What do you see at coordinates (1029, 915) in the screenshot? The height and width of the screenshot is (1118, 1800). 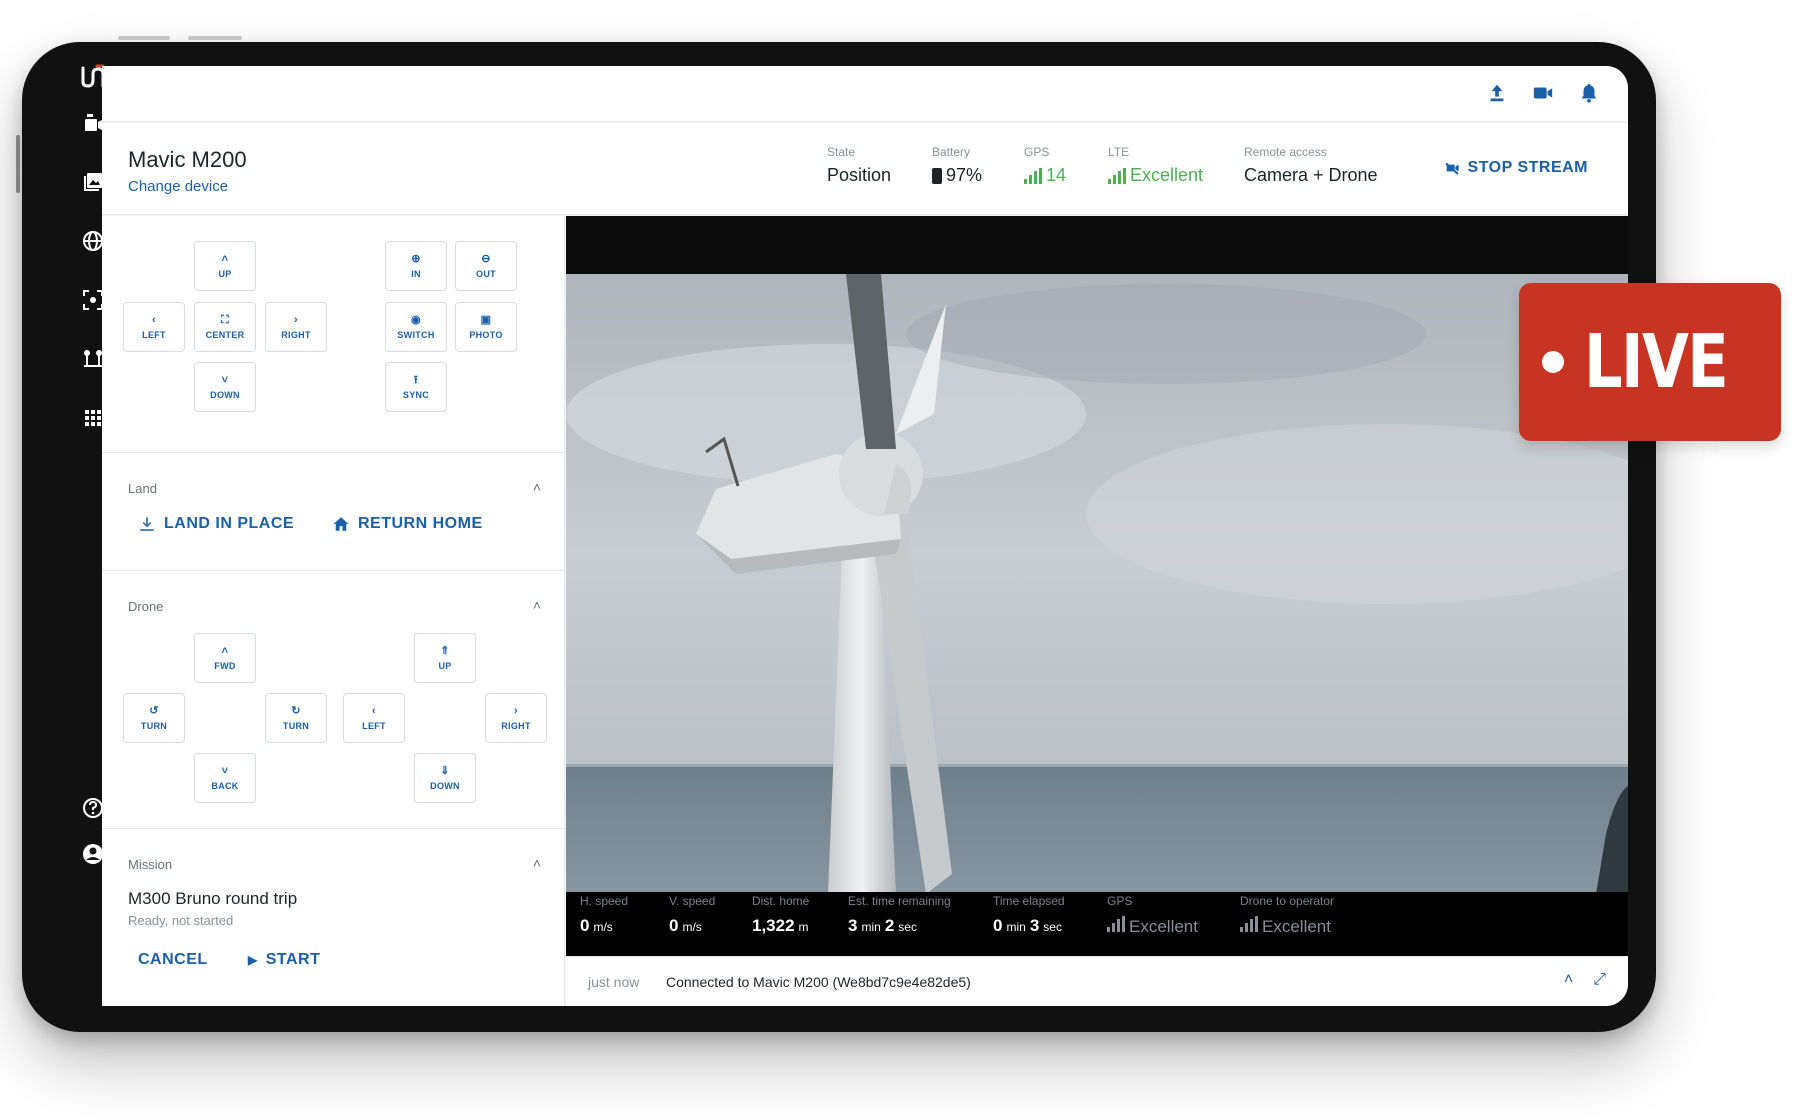 I see `elapsed-time-readout: Time elapsed 0 min 3 sec` at bounding box center [1029, 915].